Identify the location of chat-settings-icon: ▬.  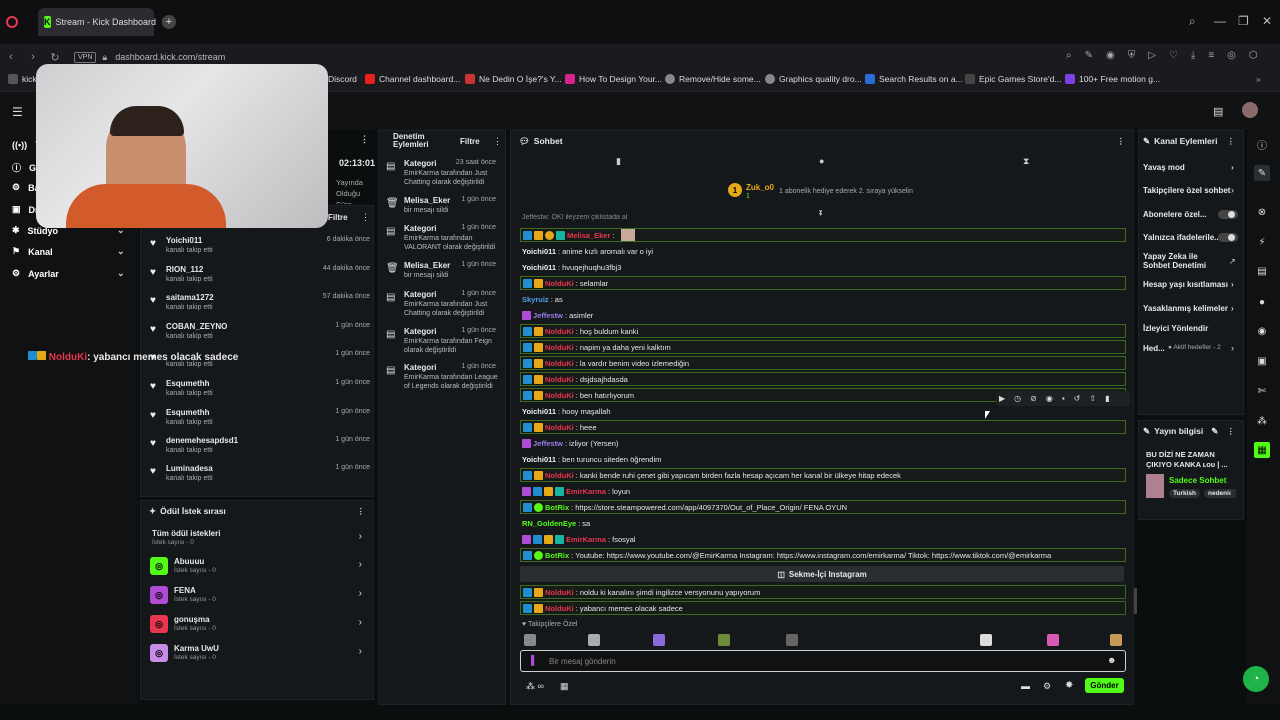
(1025, 686).